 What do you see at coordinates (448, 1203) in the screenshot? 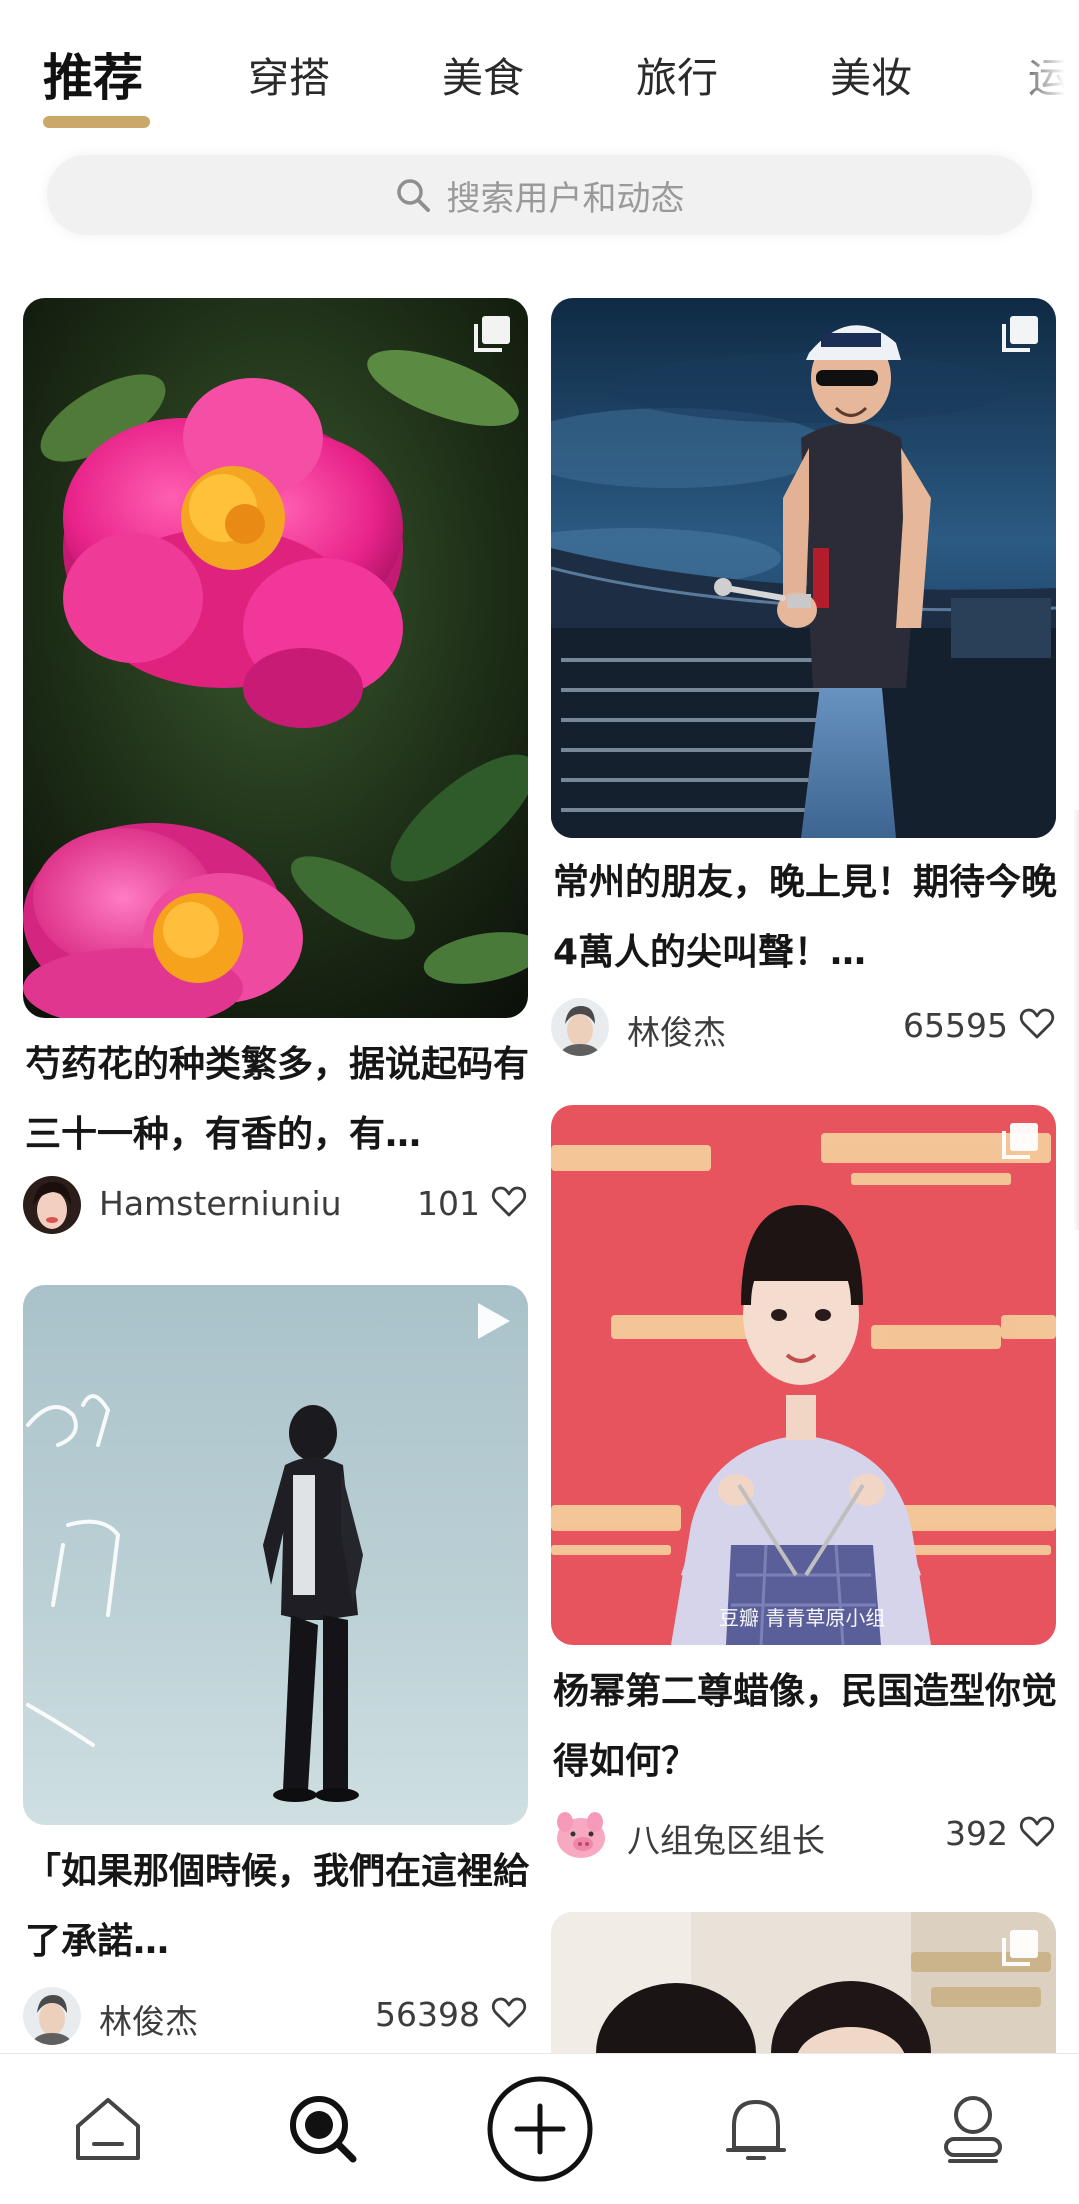
I see `like-count: 101` at bounding box center [448, 1203].